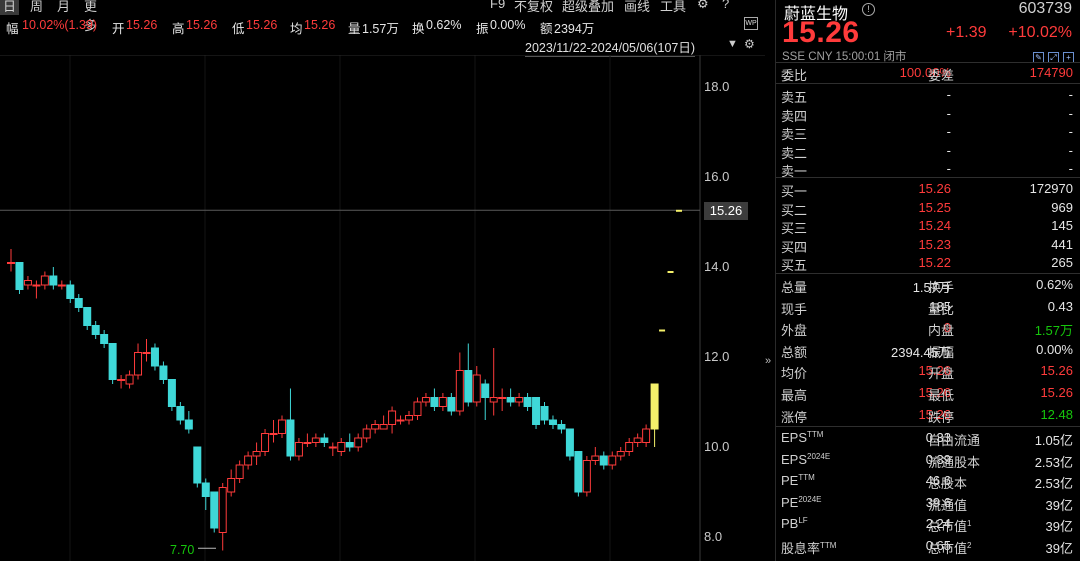 This screenshot has width=1080, height=561. Describe the element at coordinates (610, 47) in the screenshot. I see `date-range: 2023/11/22-2024/05/06(107日)` at that location.